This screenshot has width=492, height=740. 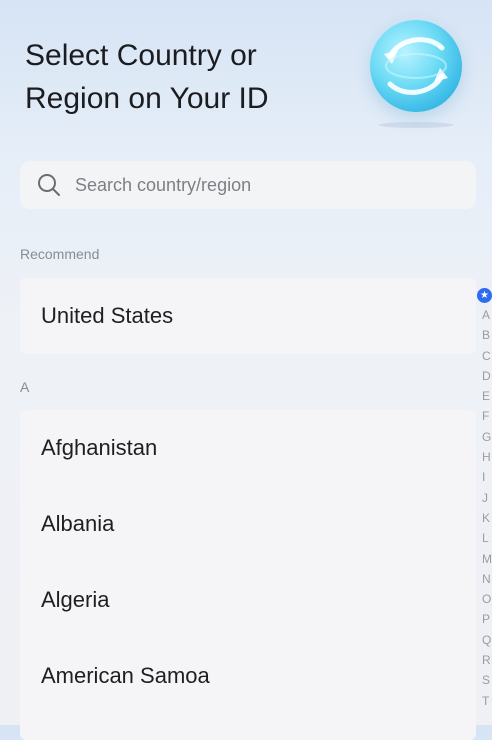 I want to click on index-letter-g: G, so click(x=484, y=437).